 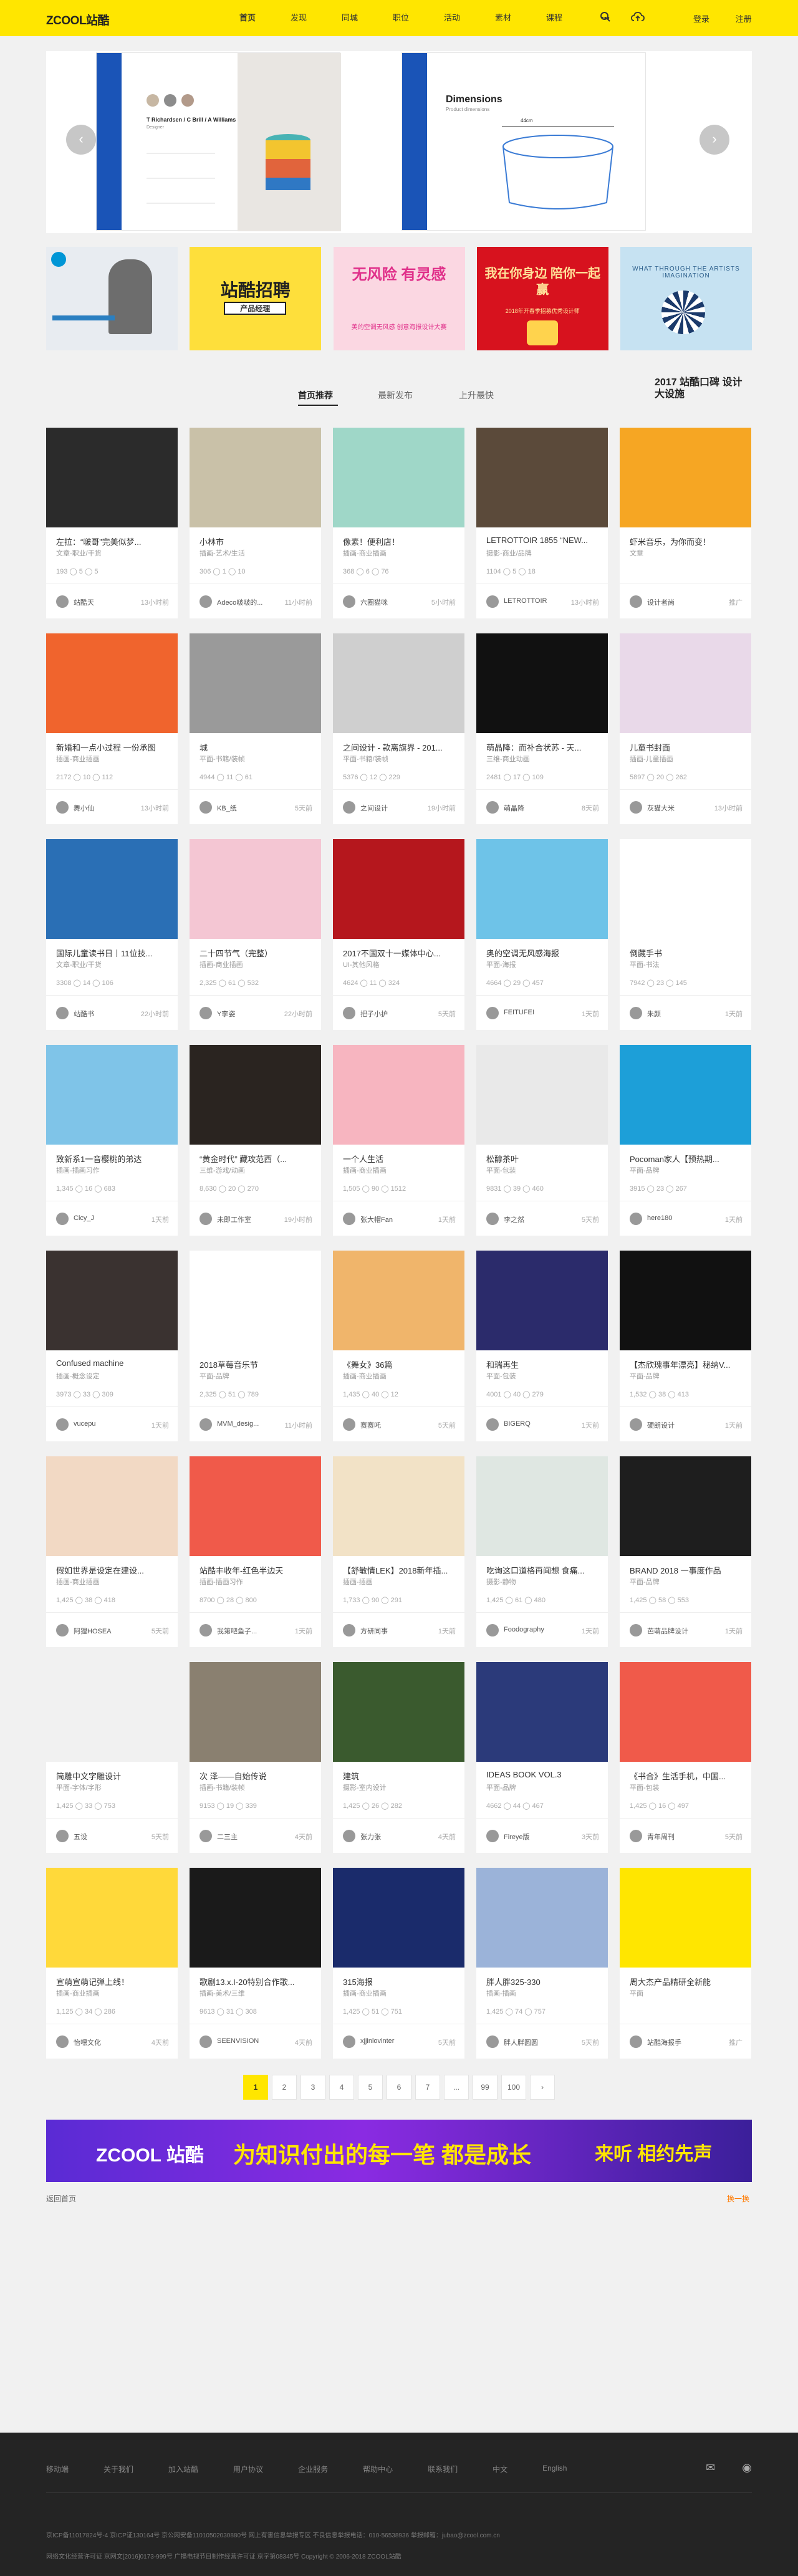 I want to click on author-name: 站酷书, so click(x=84, y=1014).